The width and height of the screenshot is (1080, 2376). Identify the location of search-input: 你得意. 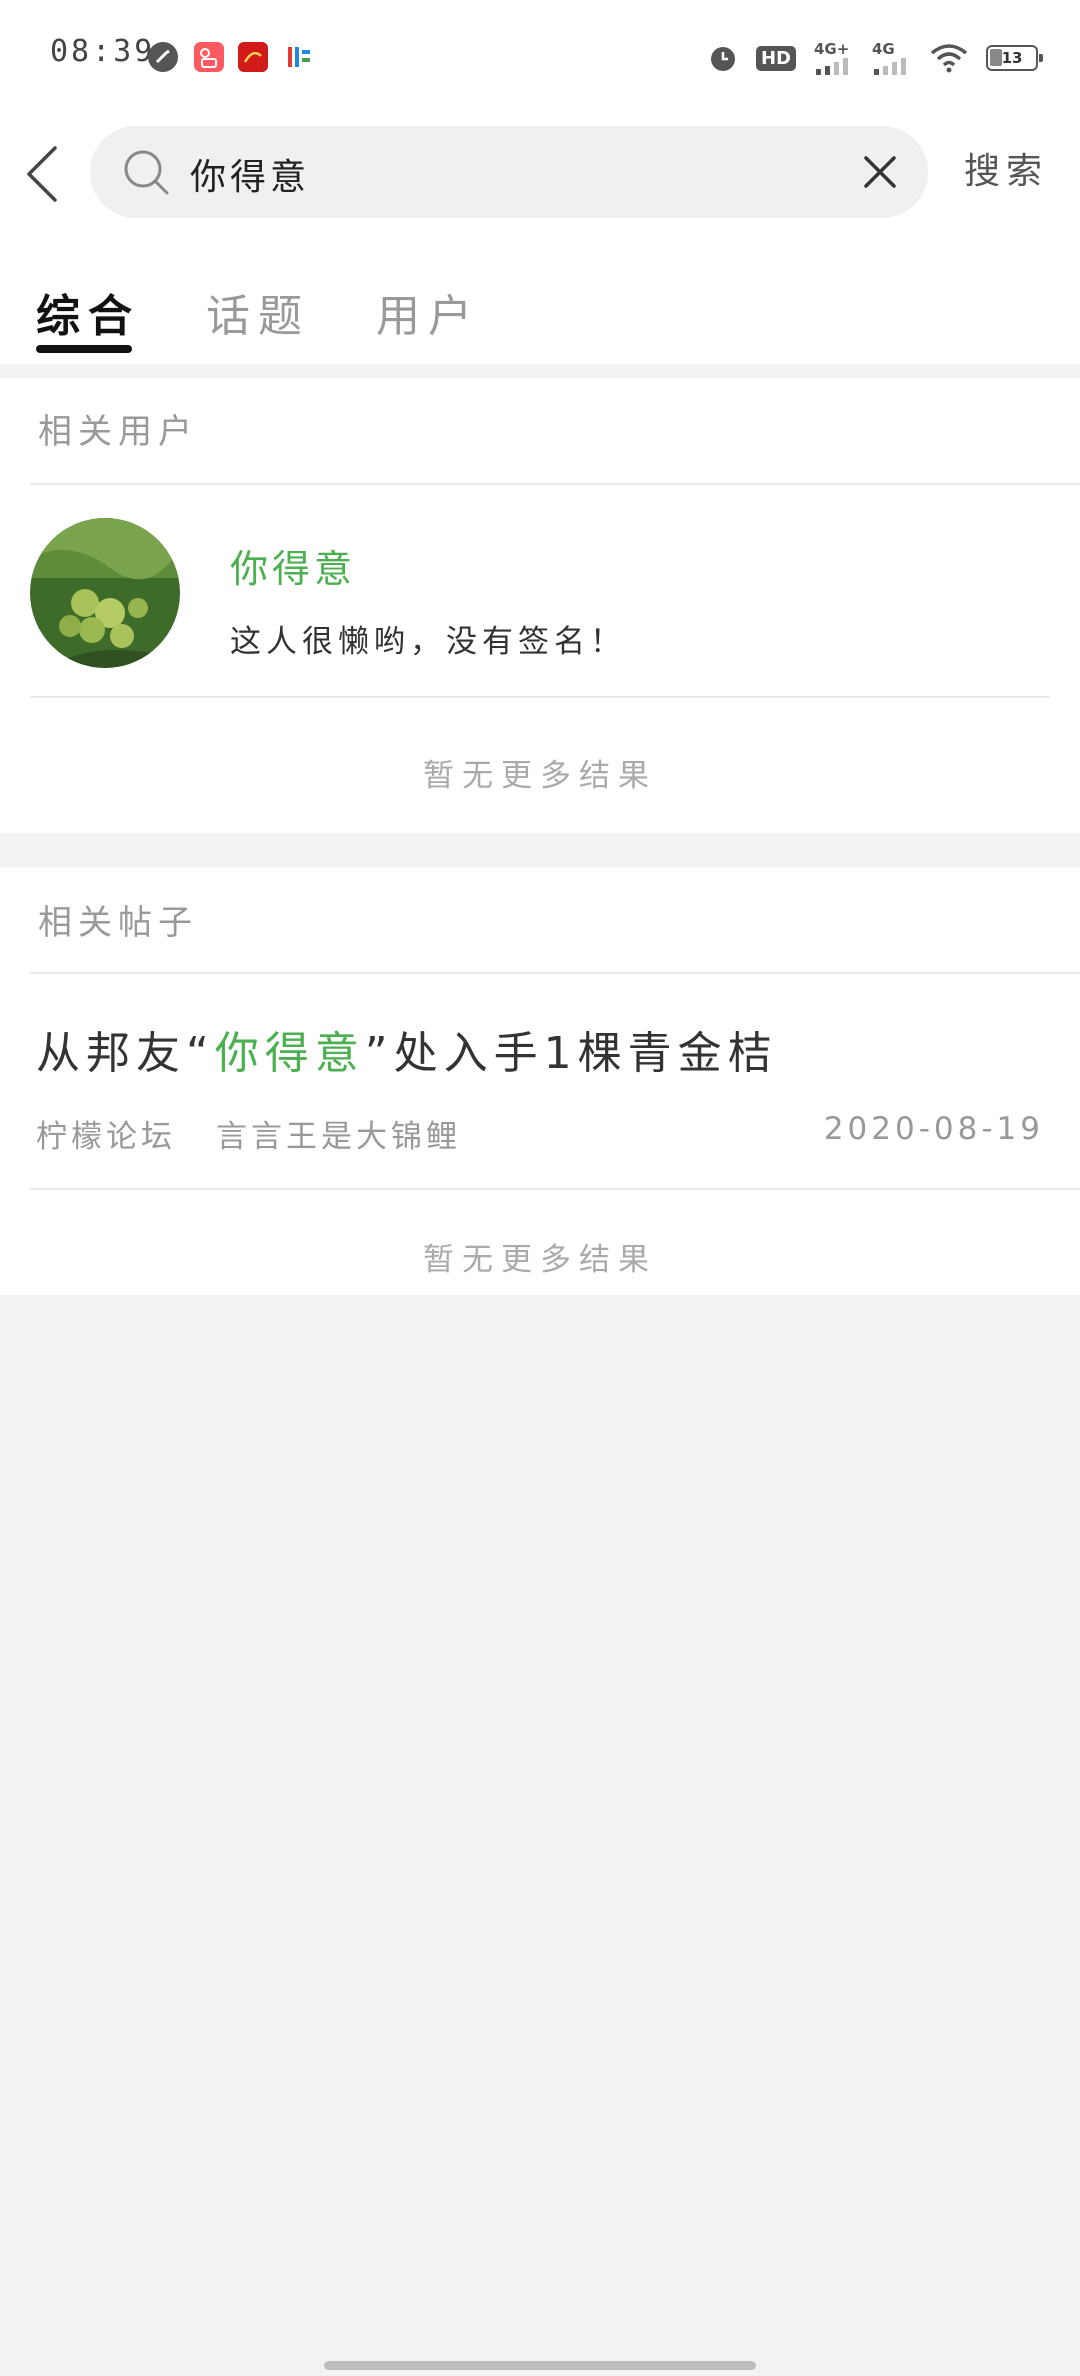
(509, 172).